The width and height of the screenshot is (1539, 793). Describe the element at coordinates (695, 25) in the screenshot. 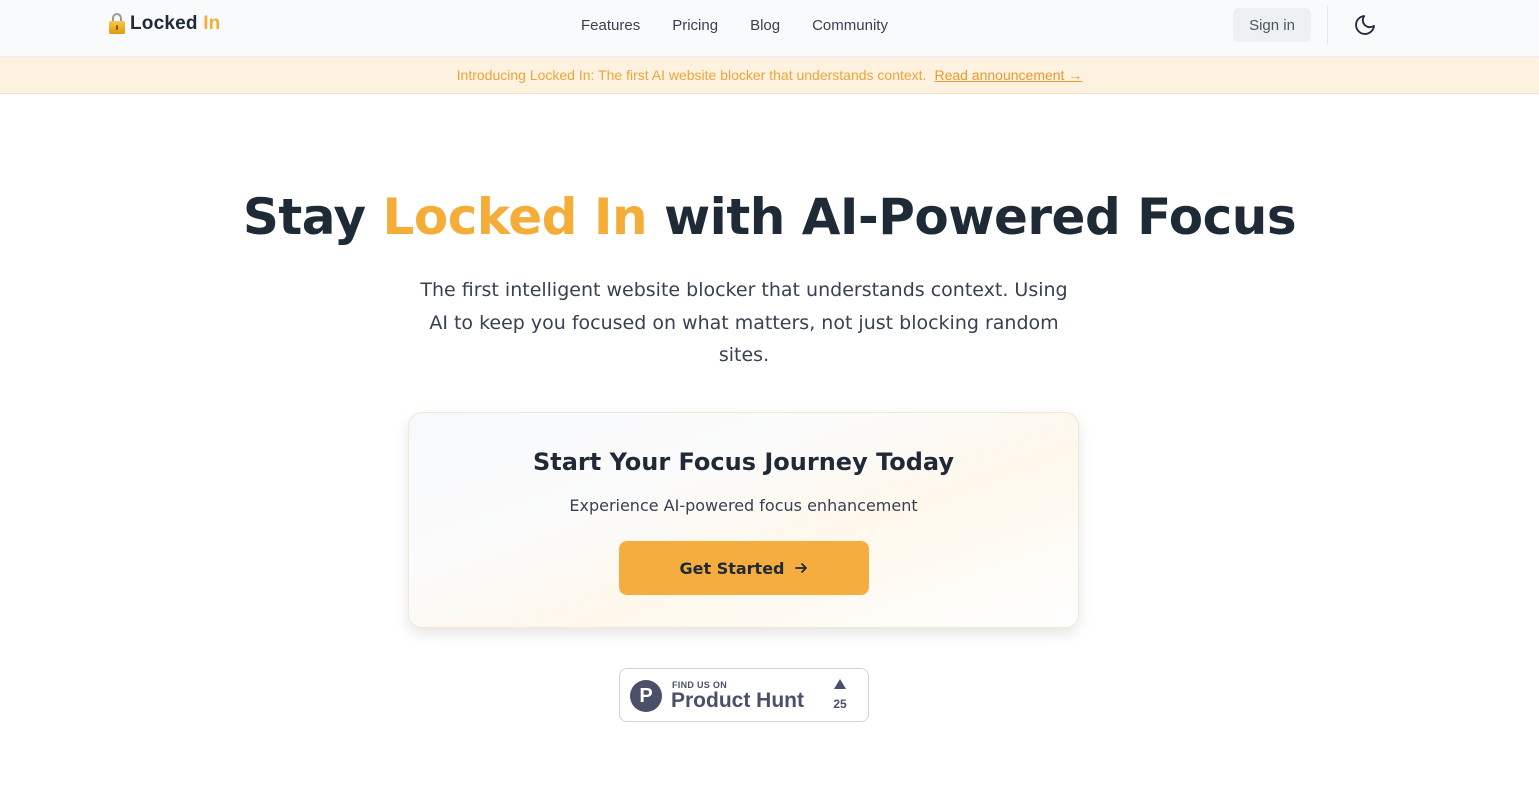

I see `nav-pricing: Pricing` at that location.